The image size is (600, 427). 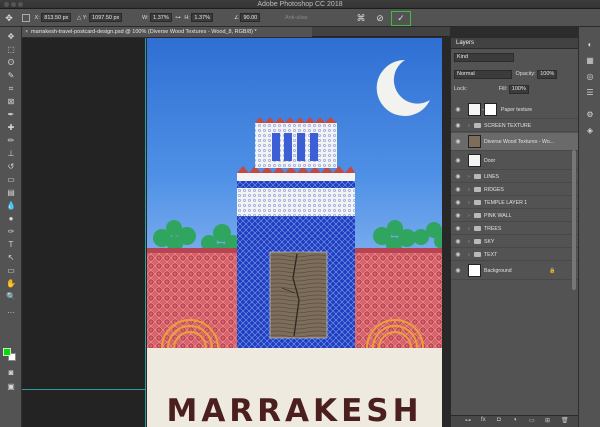 I want to click on layer-kind-filter: Kind, so click(x=484, y=57).